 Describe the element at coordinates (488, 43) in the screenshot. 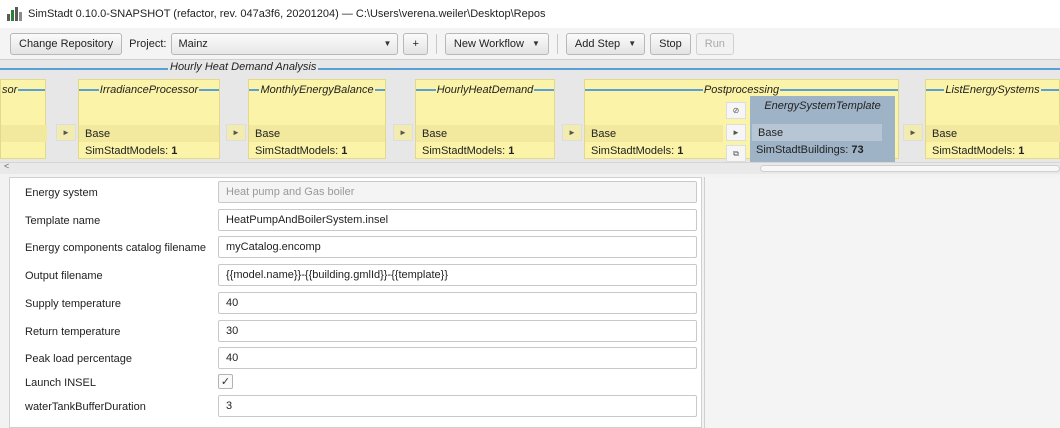

I see `new-workflow-label: New Workflow` at that location.